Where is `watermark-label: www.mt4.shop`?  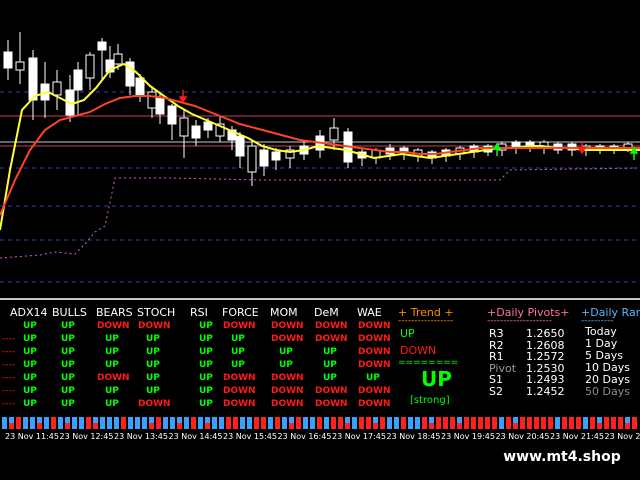 watermark-label: www.mt4.shop is located at coordinates (562, 457).